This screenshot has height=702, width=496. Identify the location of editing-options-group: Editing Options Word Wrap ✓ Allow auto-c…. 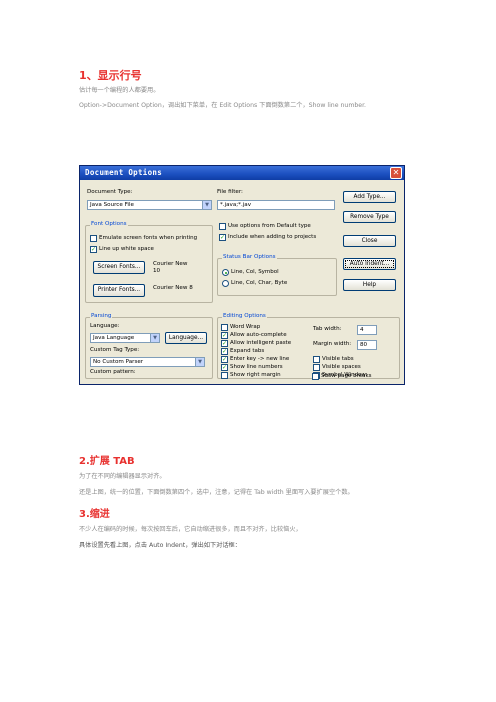
(308, 346).